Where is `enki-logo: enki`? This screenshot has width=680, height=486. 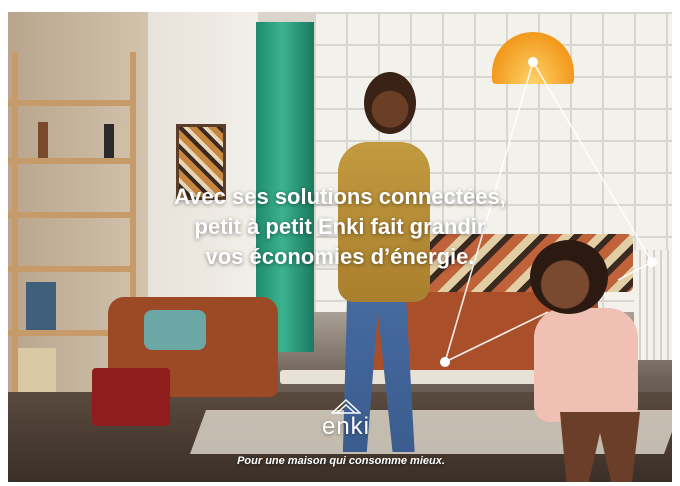 enki-logo: enki is located at coordinates (346, 419).